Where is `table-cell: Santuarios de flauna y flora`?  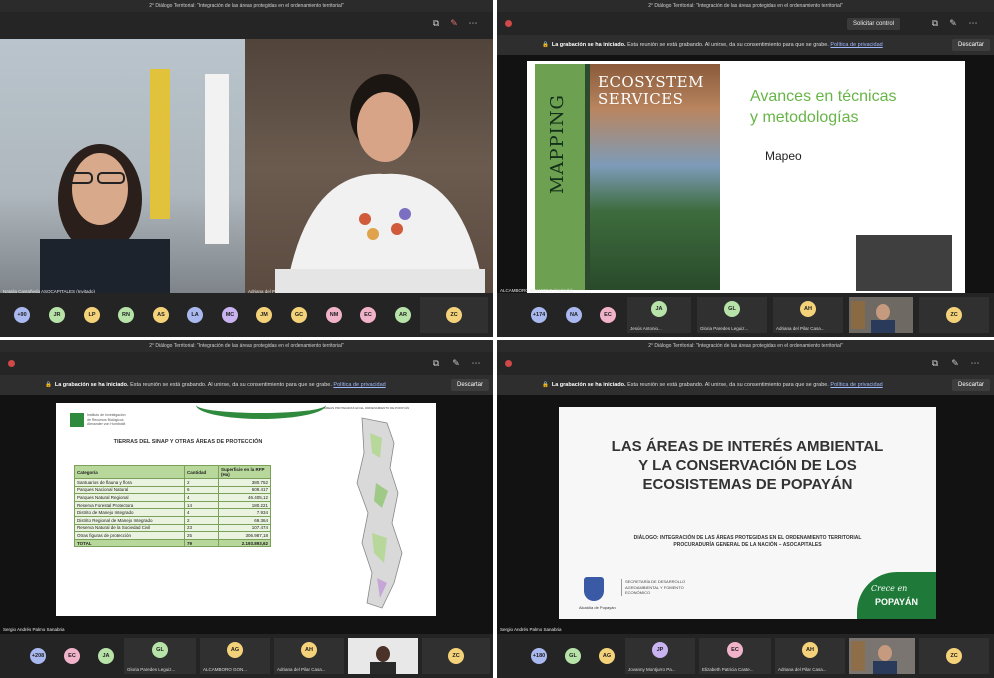
table-cell: Santuarios de flauna y flora is located at coordinates (129, 482).